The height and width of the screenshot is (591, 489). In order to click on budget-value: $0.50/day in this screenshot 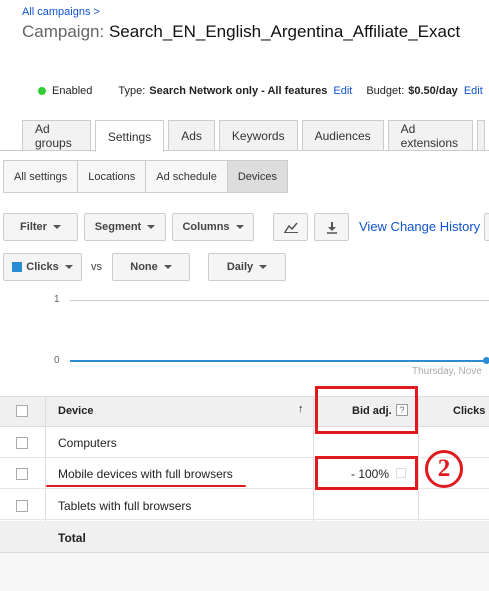, I will do `click(433, 91)`.